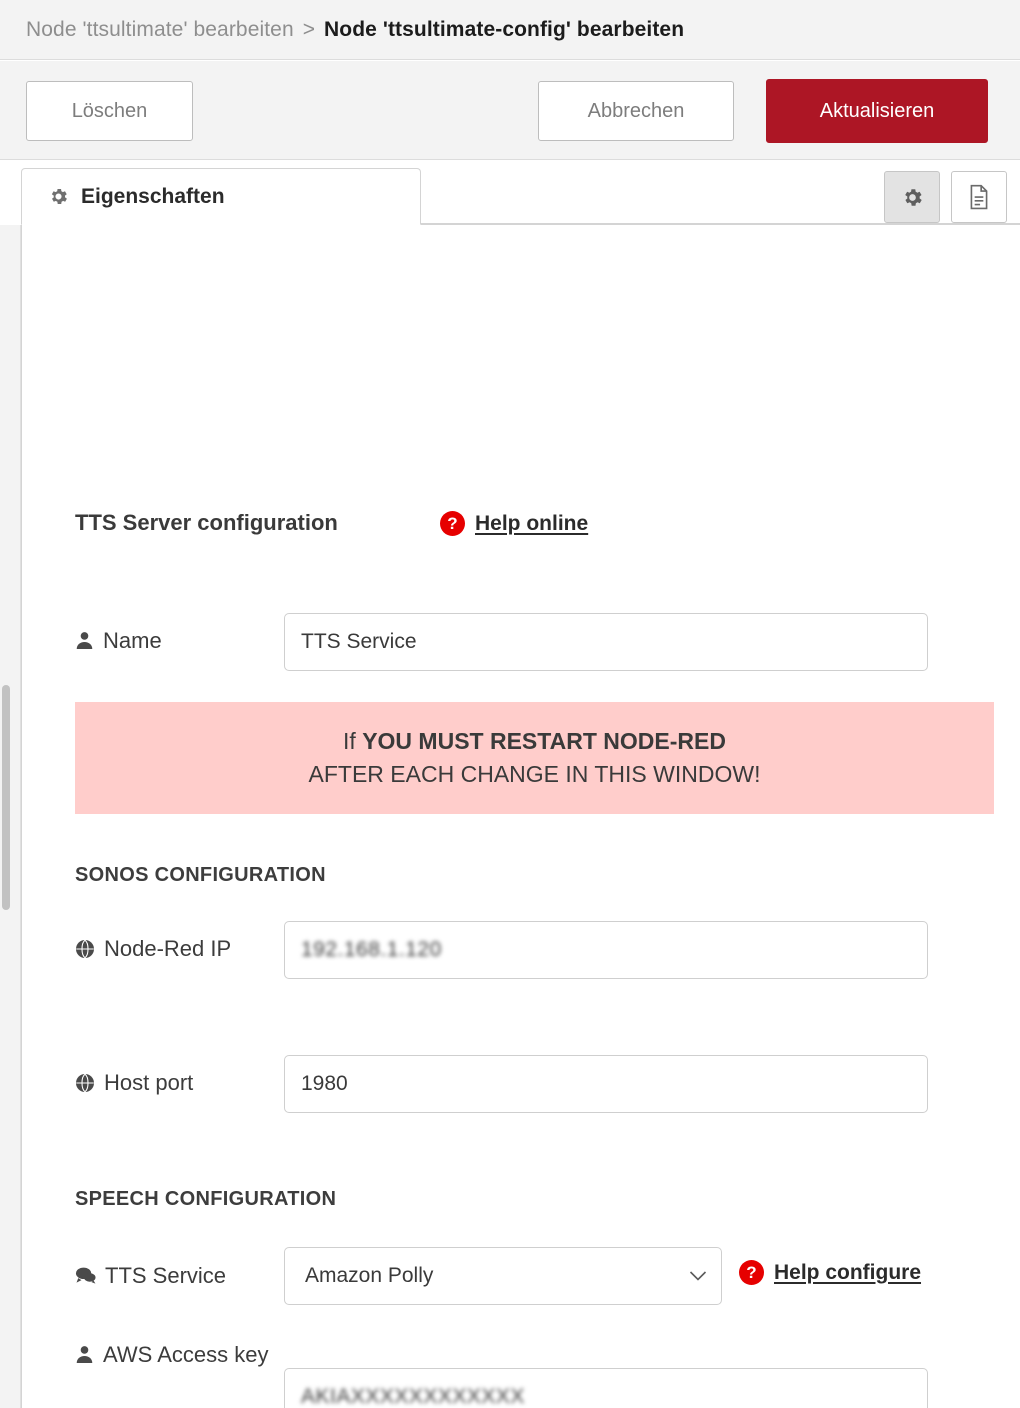 The height and width of the screenshot is (1408, 1020). Describe the element at coordinates (532, 523) in the screenshot. I see `help-online-label: Help online` at that location.